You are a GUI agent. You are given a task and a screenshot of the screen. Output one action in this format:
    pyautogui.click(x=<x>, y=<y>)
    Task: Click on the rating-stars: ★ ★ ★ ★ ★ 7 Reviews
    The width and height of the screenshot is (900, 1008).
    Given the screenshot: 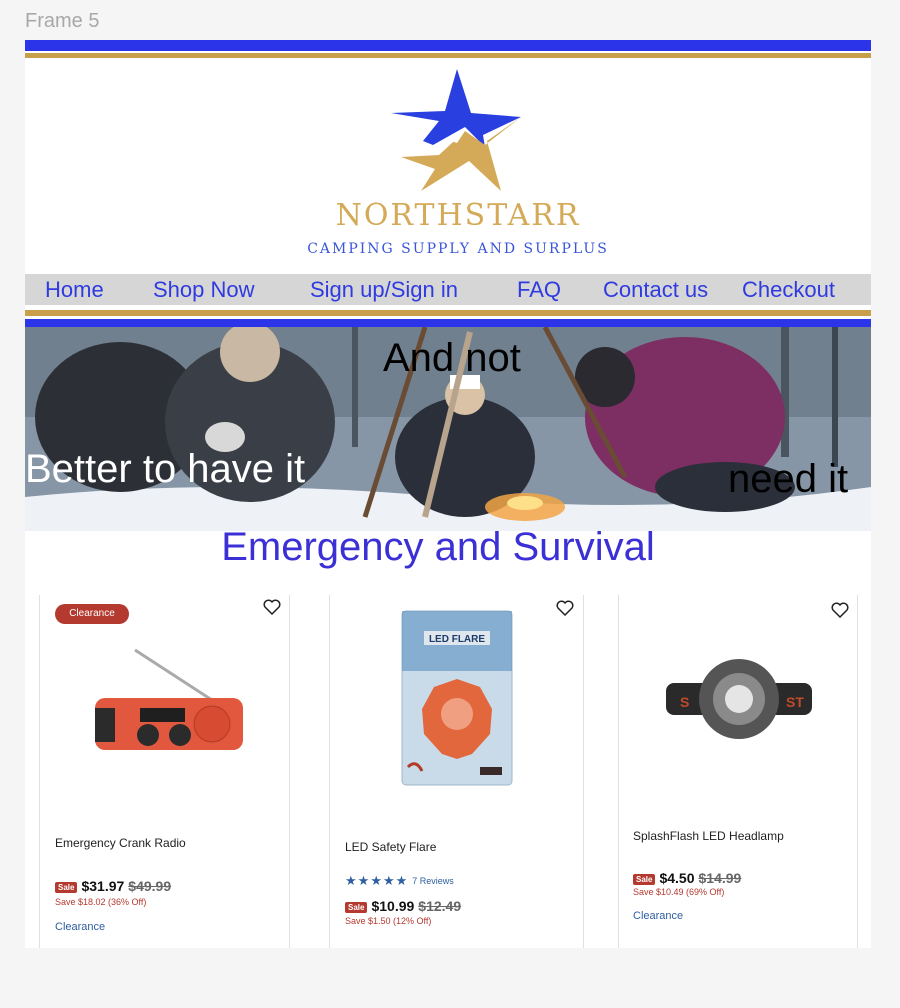 What is the action you would take?
    pyautogui.click(x=399, y=881)
    